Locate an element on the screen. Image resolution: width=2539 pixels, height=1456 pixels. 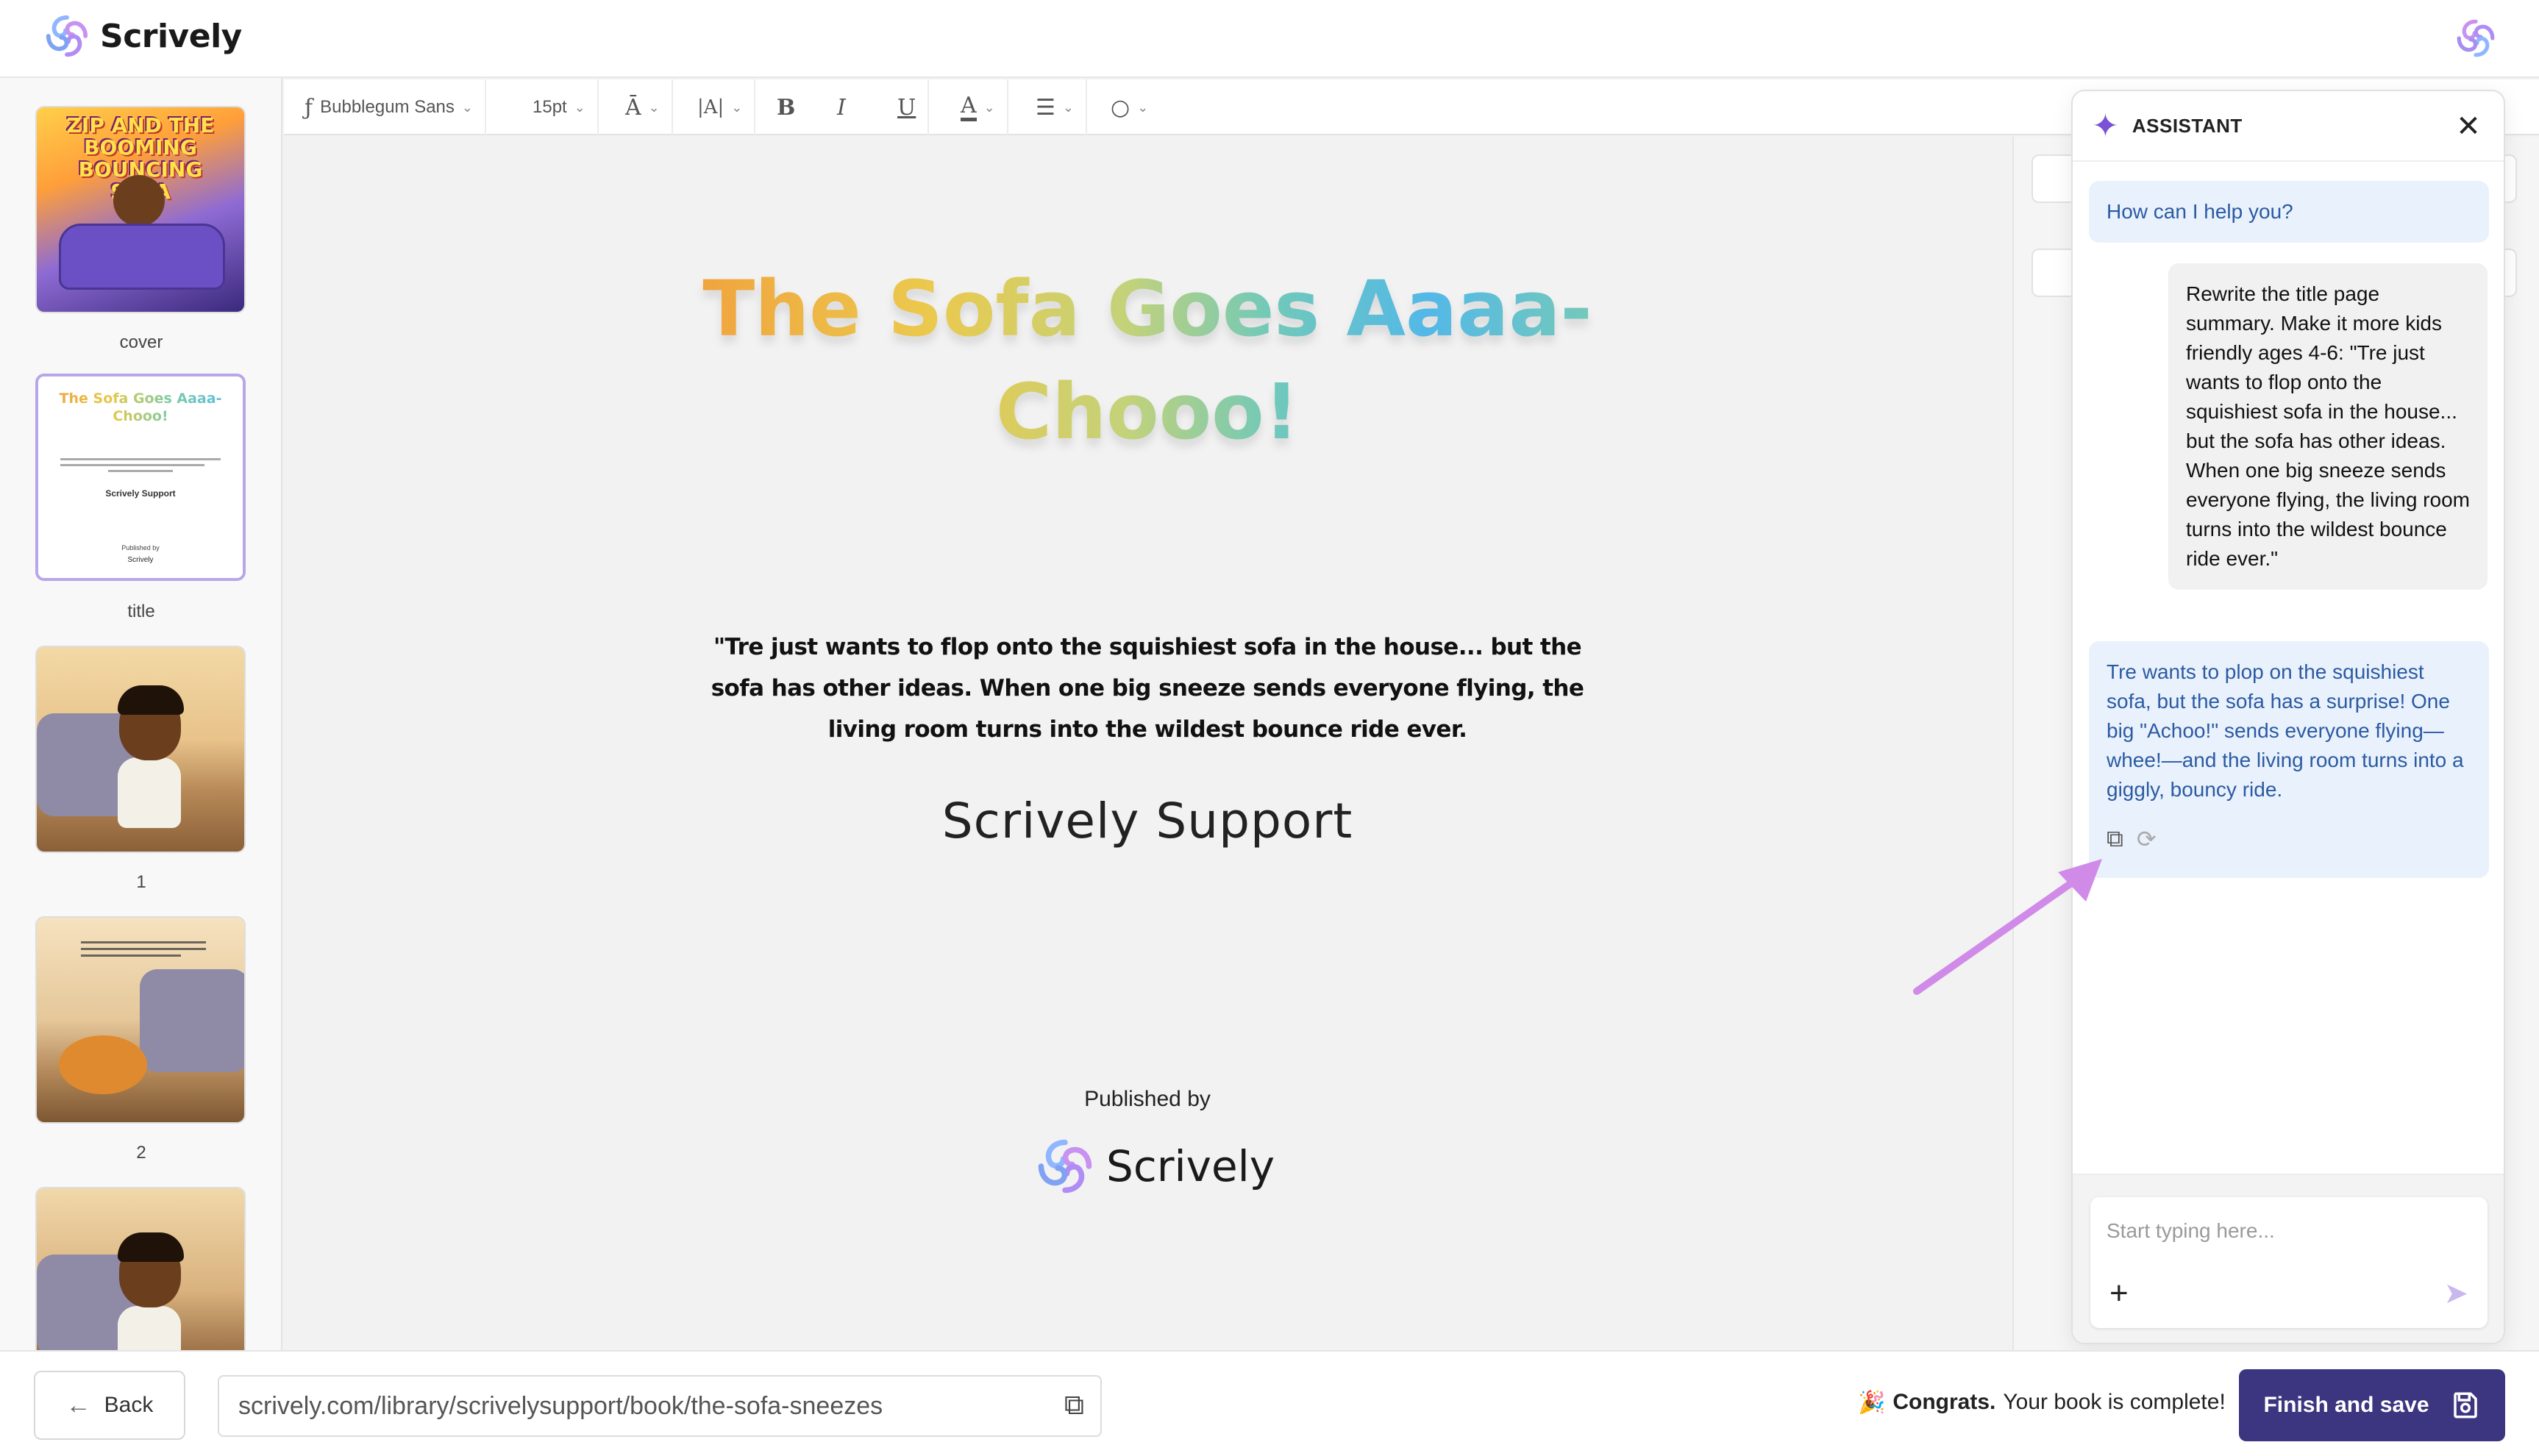
party-icon: 🎉 is located at coordinates (1872, 1403).